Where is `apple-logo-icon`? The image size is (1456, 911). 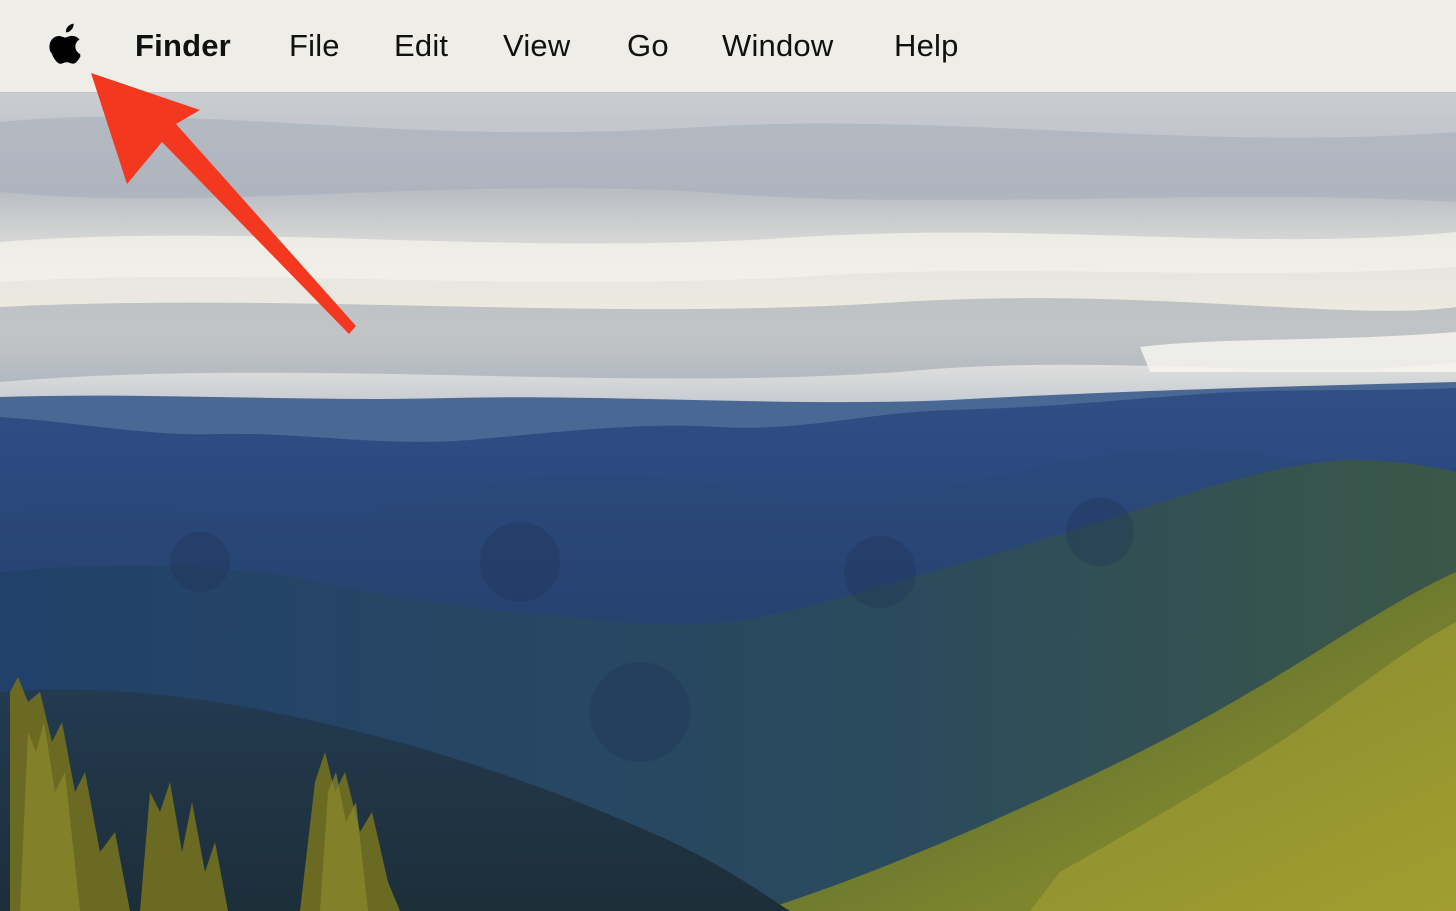
apple-logo-icon is located at coordinates (65, 43).